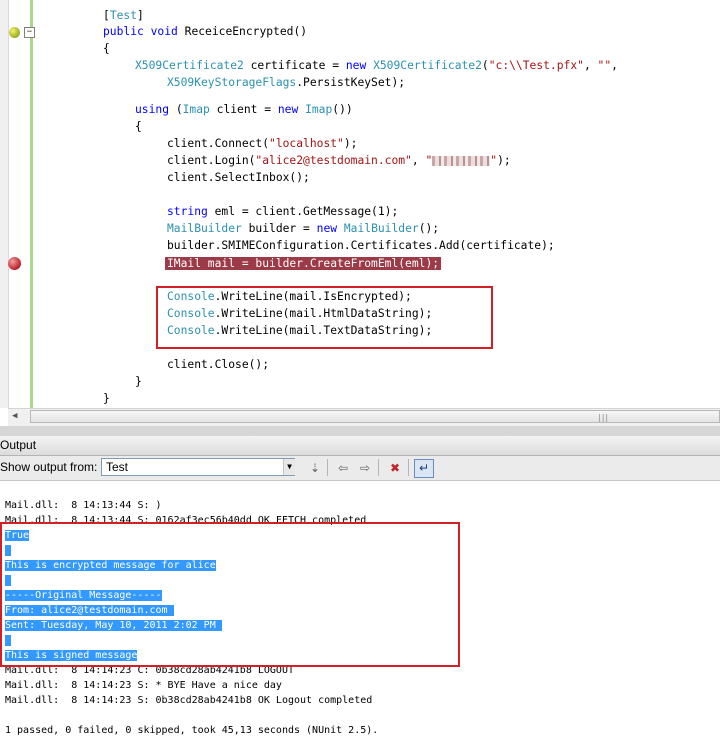 The width and height of the screenshot is (720, 741). I want to click on scrollbar-thumb, so click(375, 416).